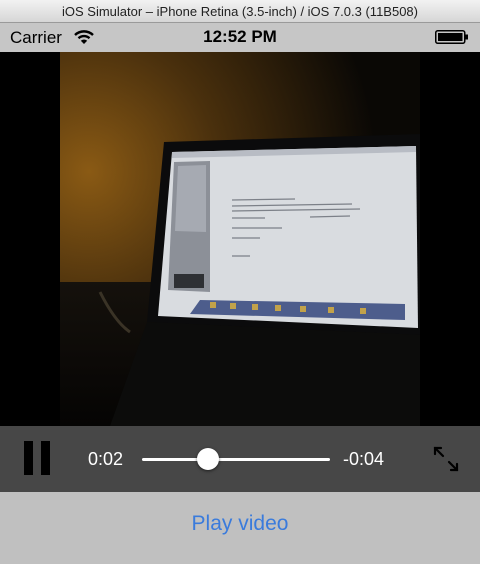 The width and height of the screenshot is (480, 564). What do you see at coordinates (364, 459) in the screenshot?
I see `remaining-time: -0:04` at bounding box center [364, 459].